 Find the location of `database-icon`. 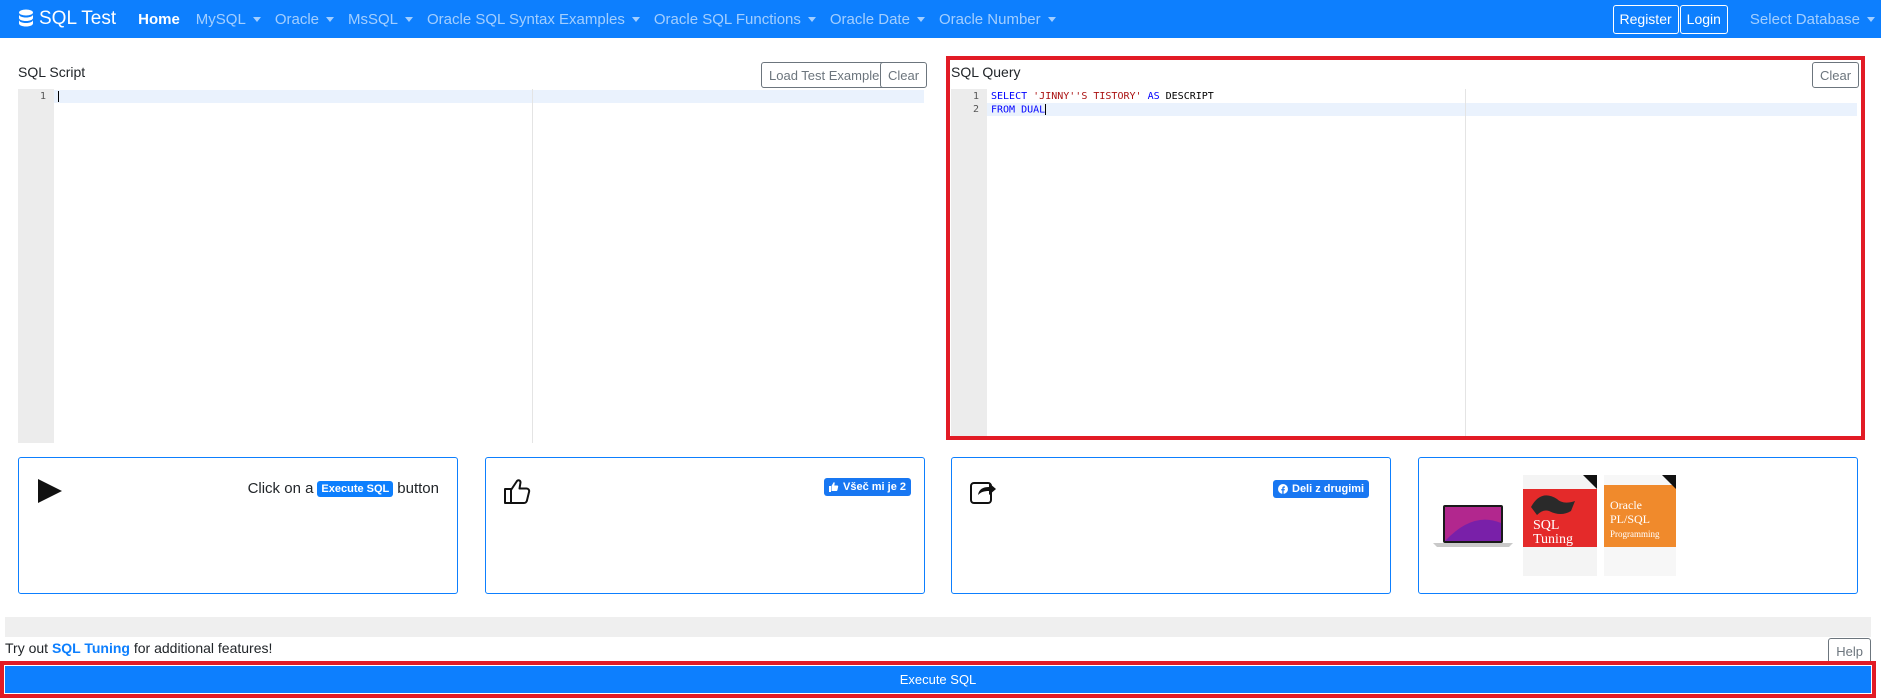

database-icon is located at coordinates (26, 18).